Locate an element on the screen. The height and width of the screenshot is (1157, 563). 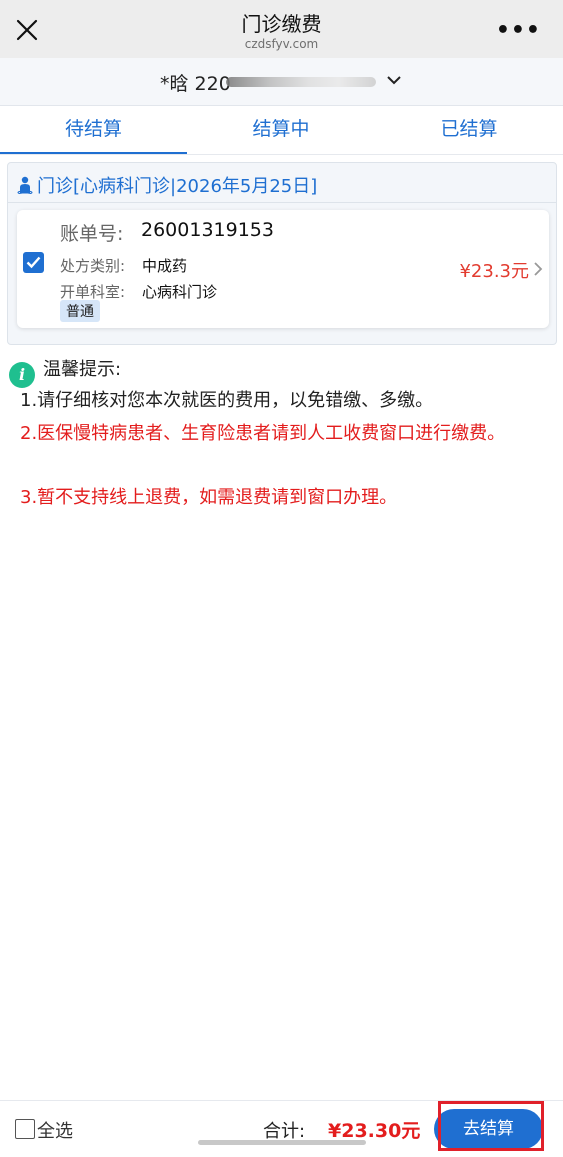
select-all-label: 全选 is located at coordinates (55, 1130).